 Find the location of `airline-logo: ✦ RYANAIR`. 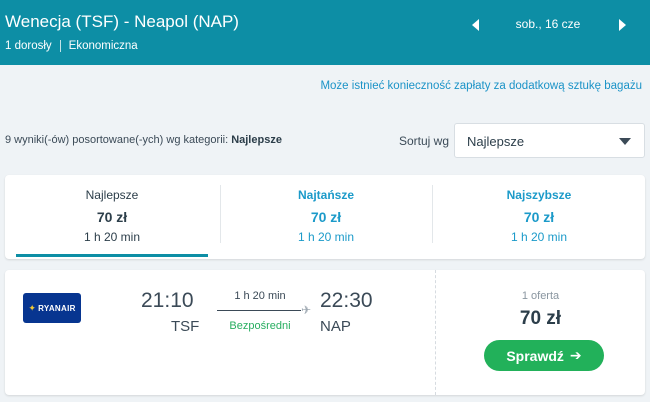

airline-logo: ✦ RYANAIR is located at coordinates (52, 308).